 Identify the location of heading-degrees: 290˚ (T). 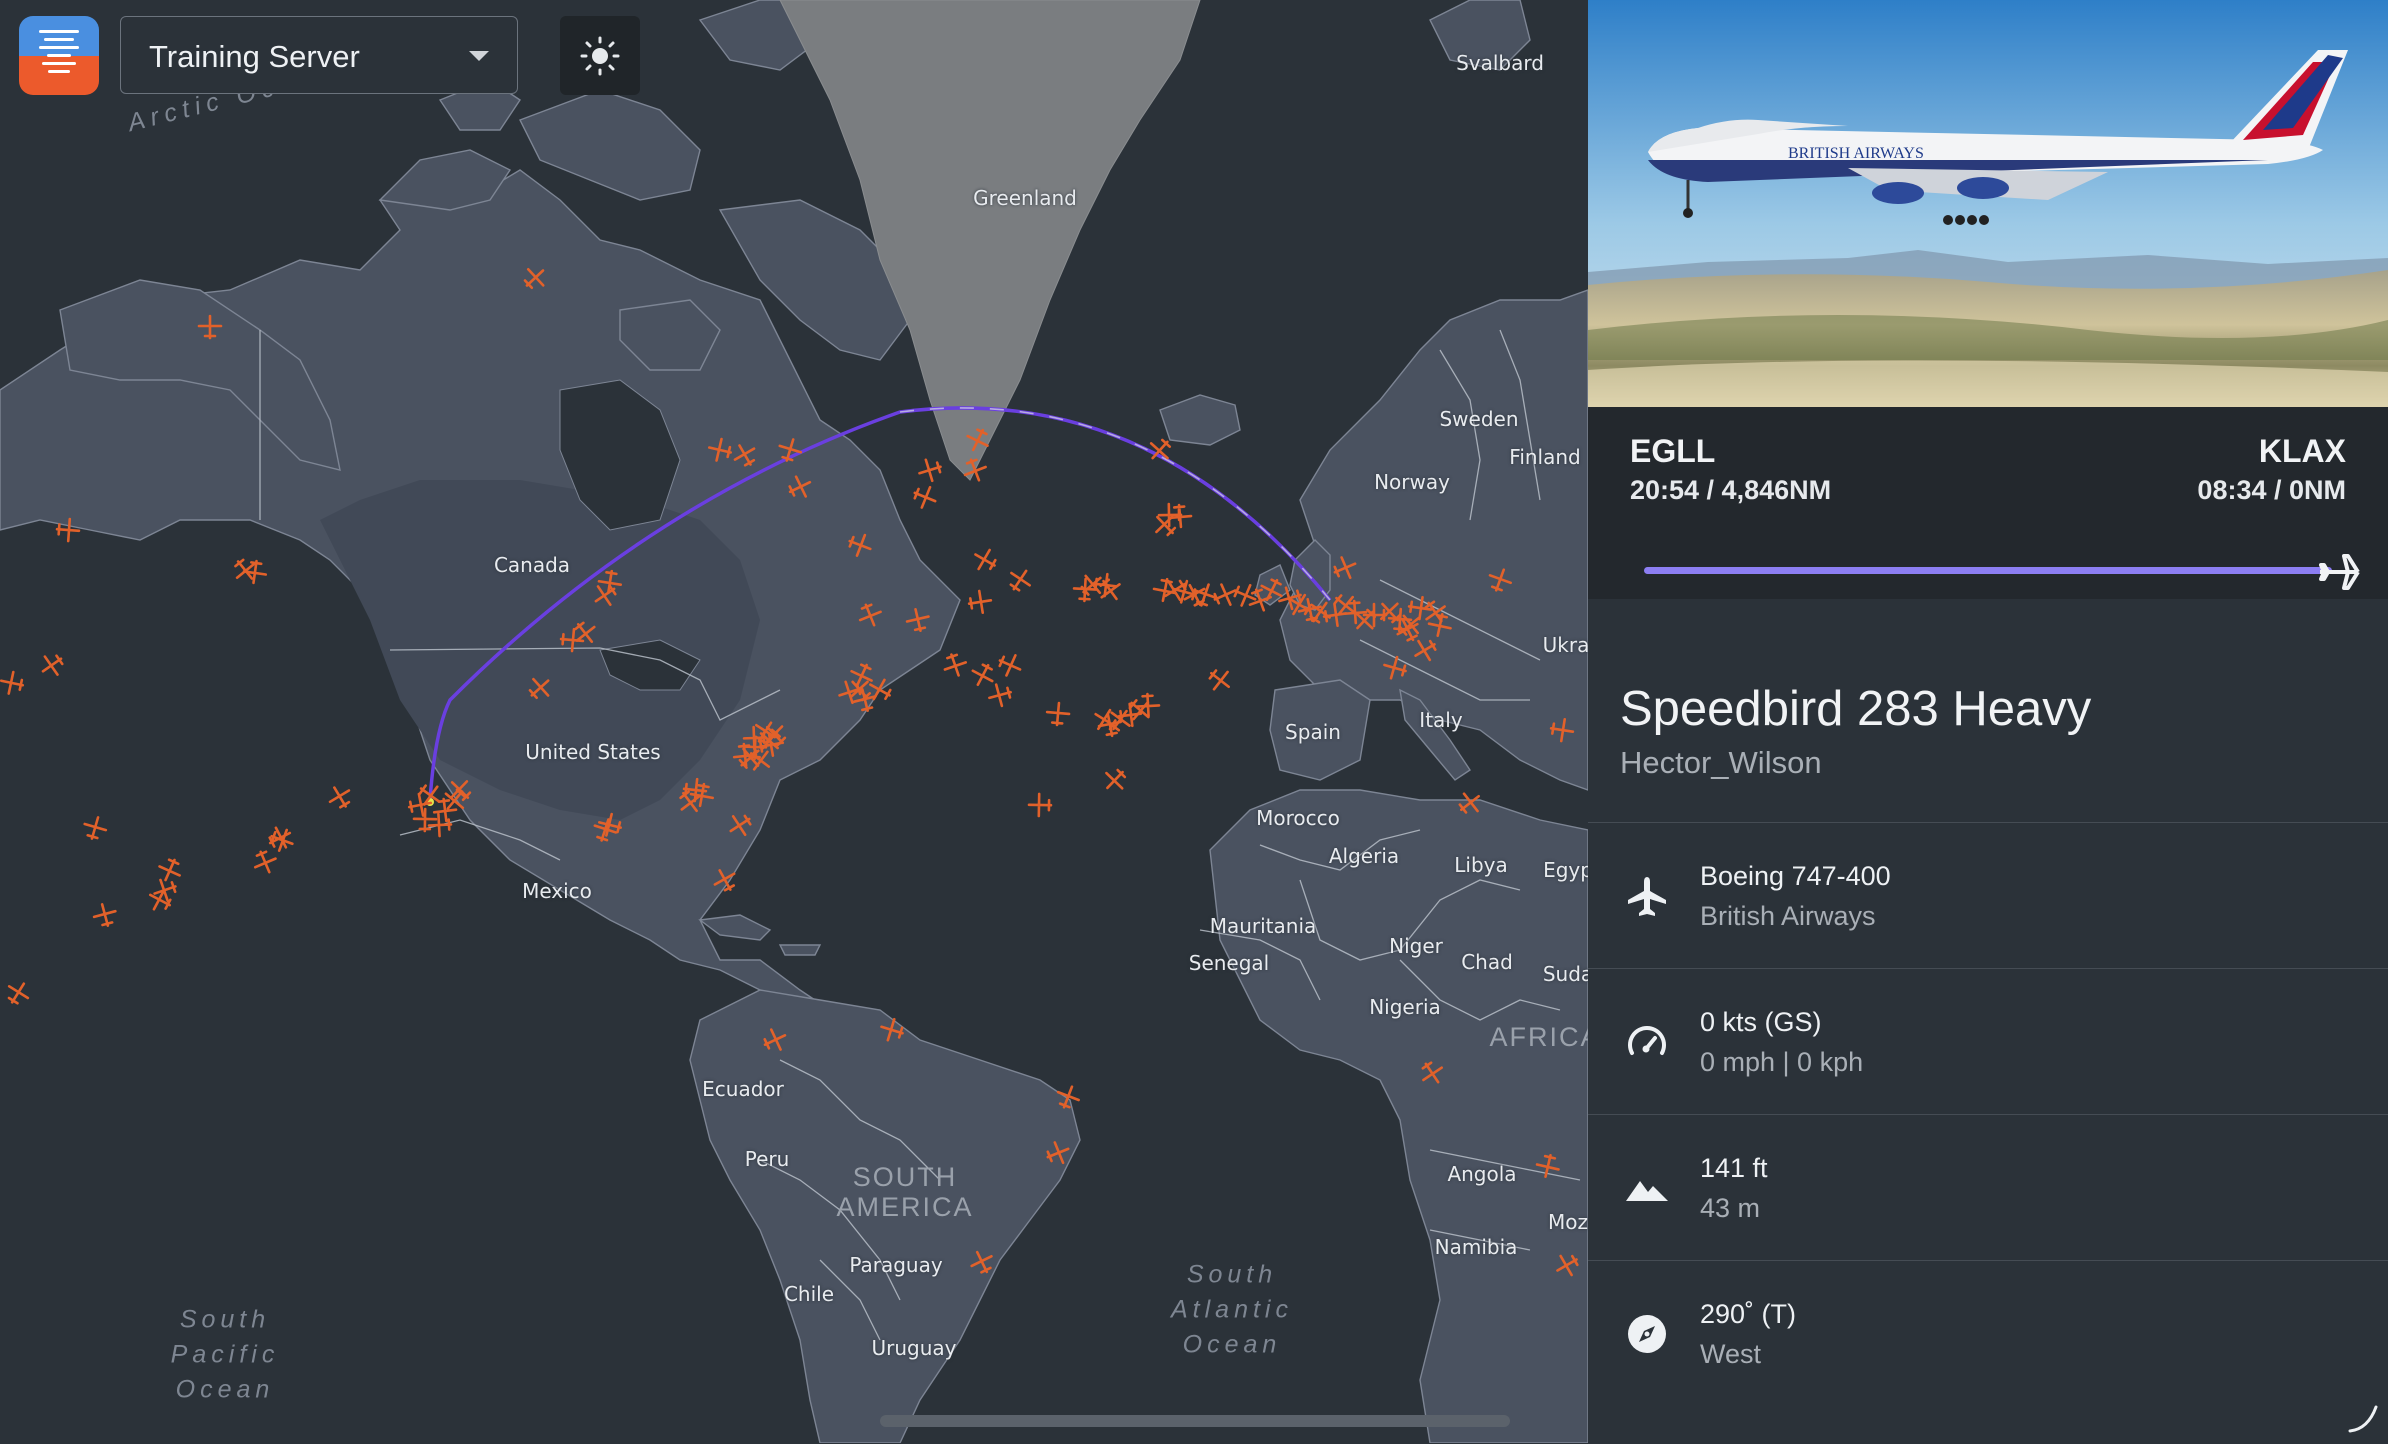
(1748, 1314).